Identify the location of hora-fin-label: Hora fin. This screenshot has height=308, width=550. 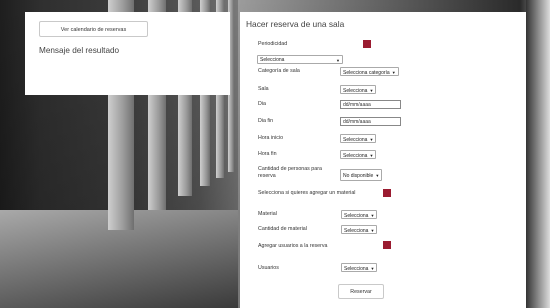
(267, 154).